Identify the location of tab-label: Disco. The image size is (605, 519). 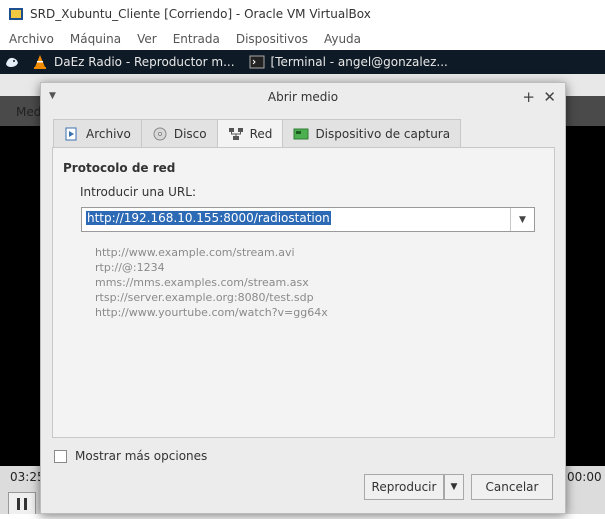
(190, 133).